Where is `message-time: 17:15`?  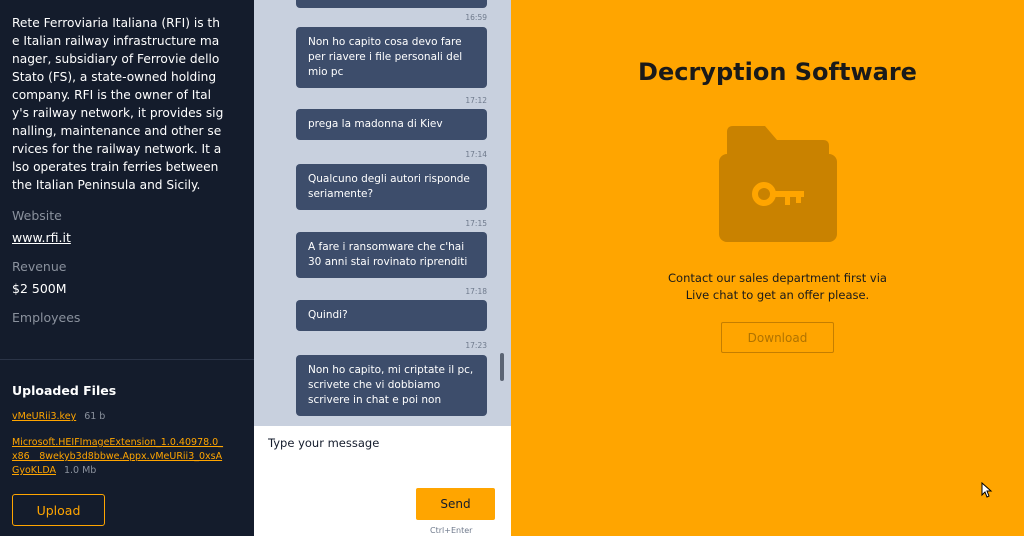 message-time: 17:15 is located at coordinates (476, 223).